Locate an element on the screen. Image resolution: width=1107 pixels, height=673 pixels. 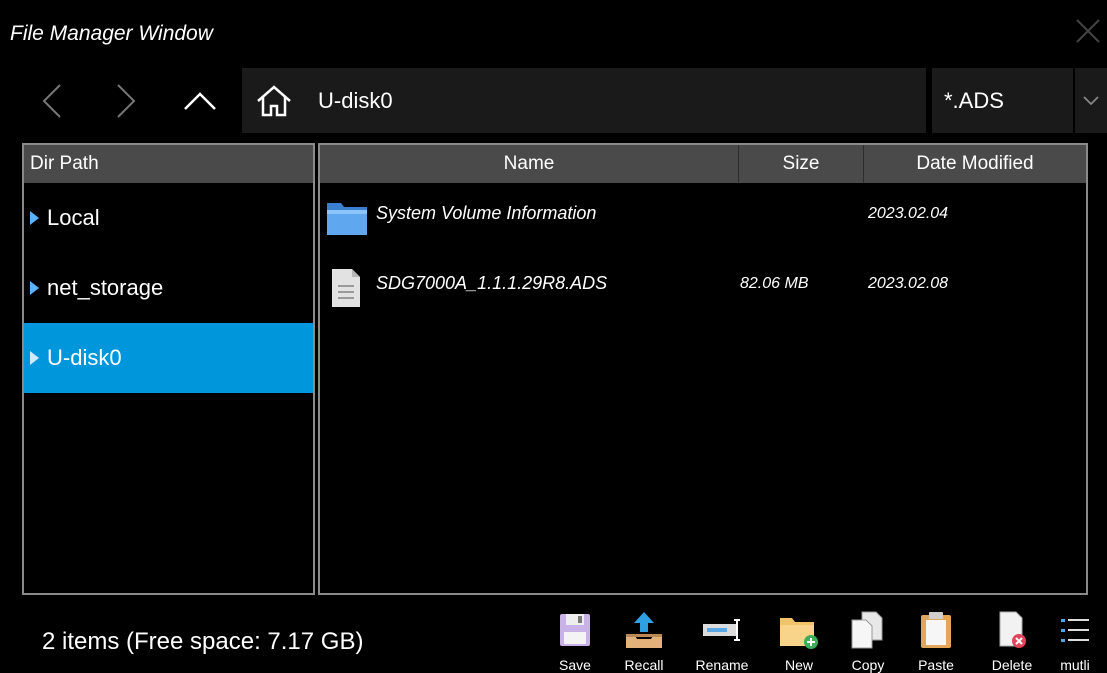
copy-icon is located at coordinates (867, 630).